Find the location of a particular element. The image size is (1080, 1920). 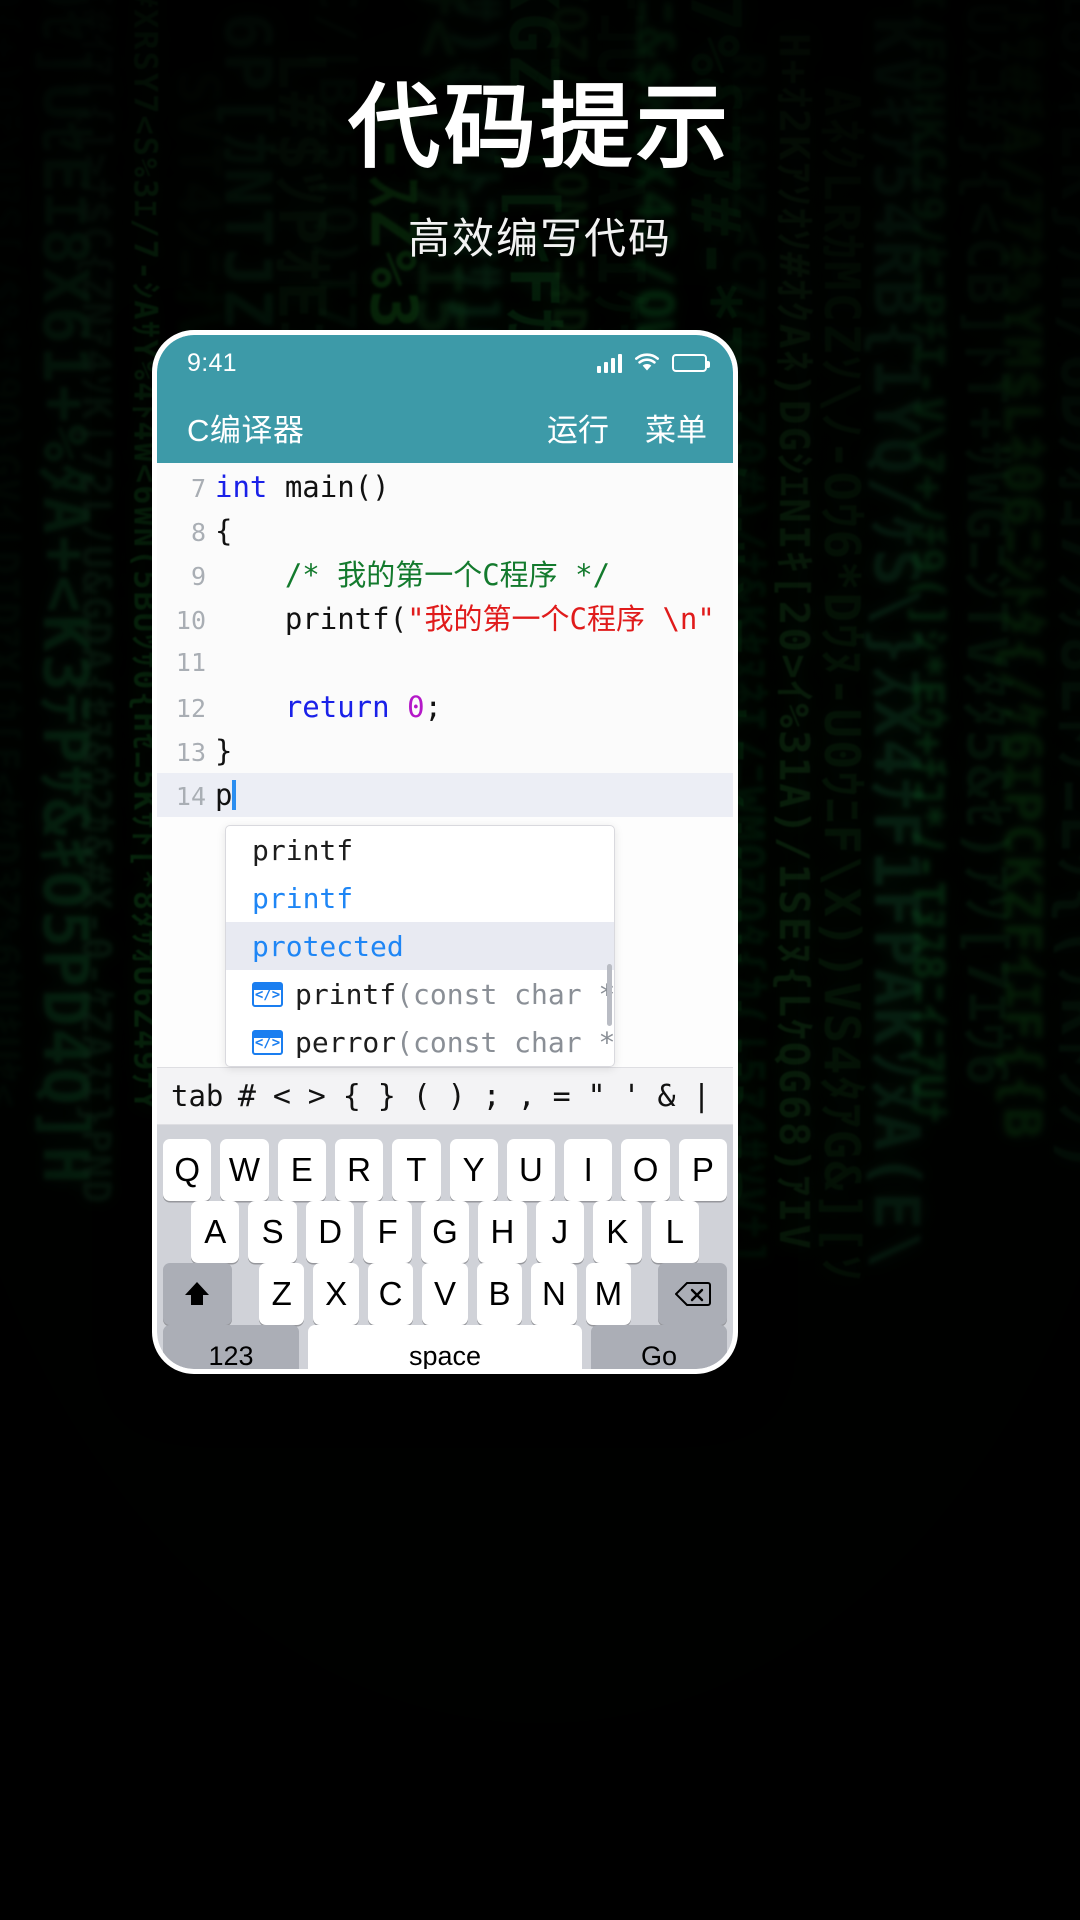

run-button: 运行 is located at coordinates (578, 427).